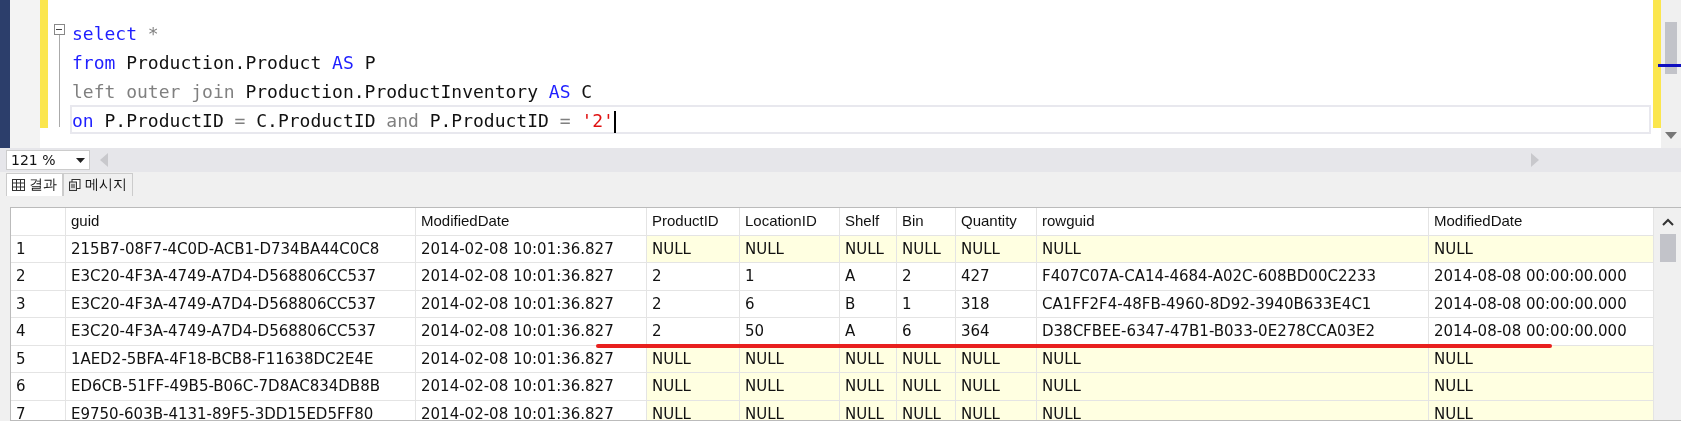  Describe the element at coordinates (38, 277) in the screenshot. I see `row-number: 2` at that location.